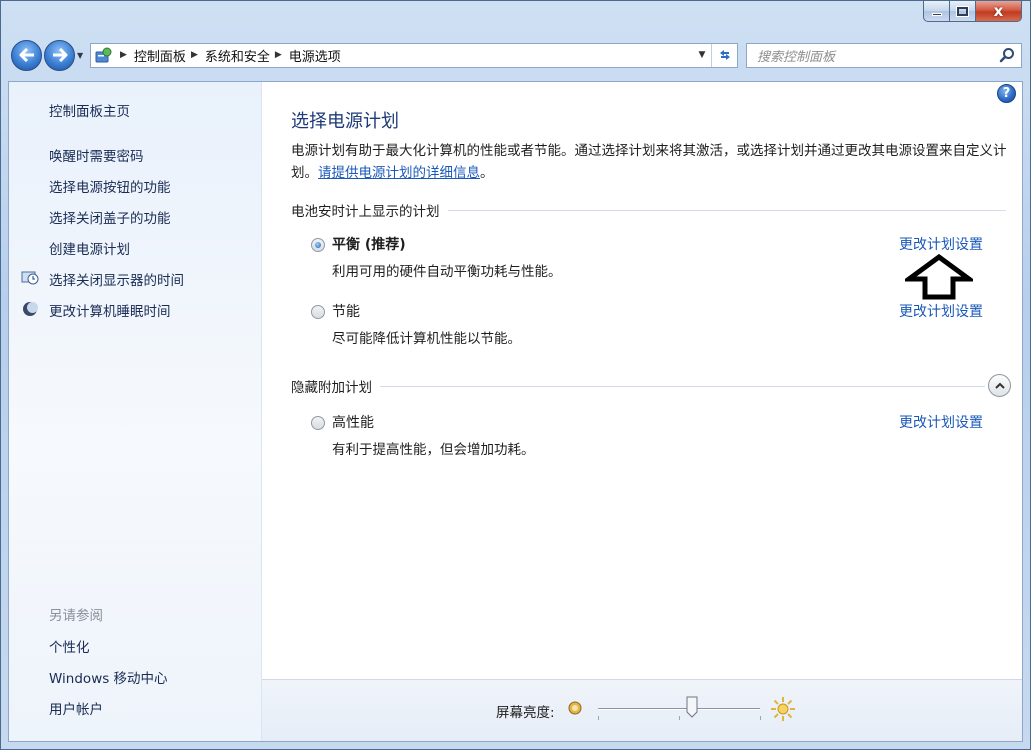  I want to click on refresh-icon, so click(724, 55).